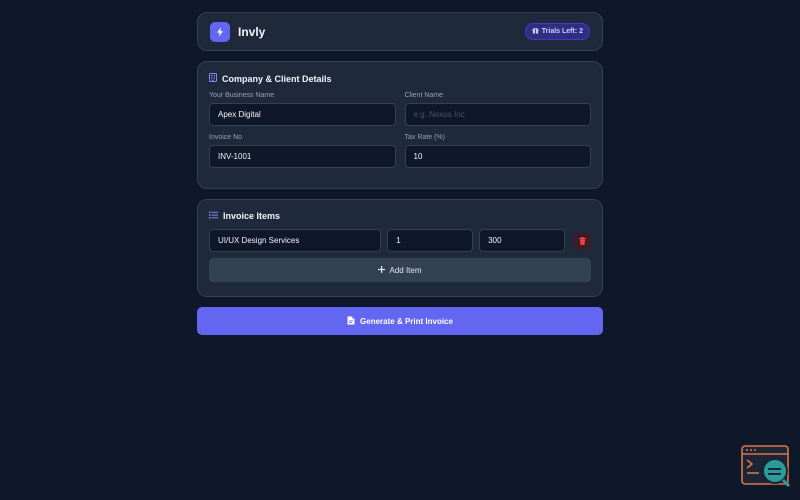 The image size is (800, 500). Describe the element at coordinates (406, 321) in the screenshot. I see `generate-label: Generate & Print Invoice` at that location.